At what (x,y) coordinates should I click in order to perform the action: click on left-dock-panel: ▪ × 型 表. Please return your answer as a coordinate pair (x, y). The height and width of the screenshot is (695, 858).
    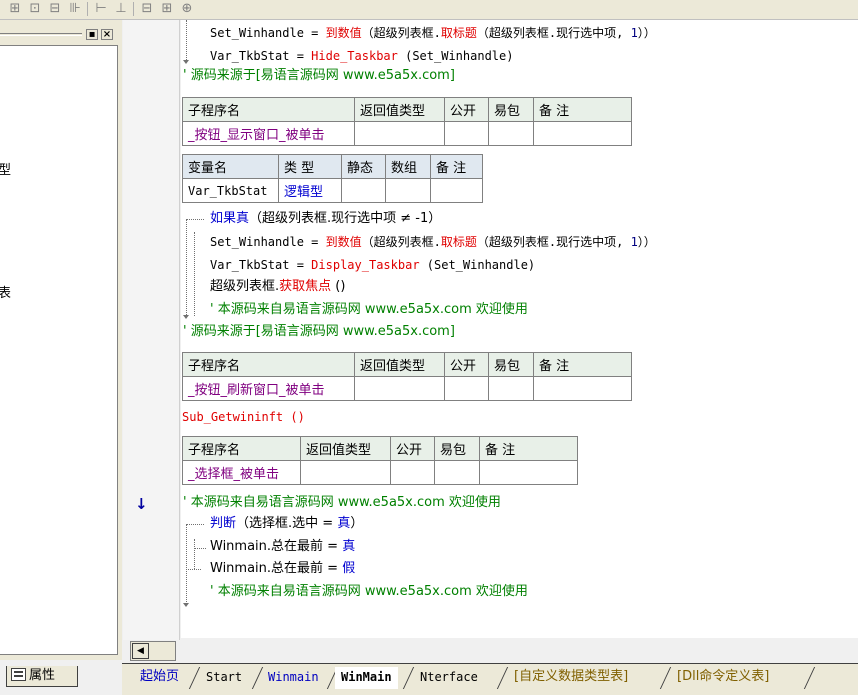
    Looking at the image, I should click on (61, 340).